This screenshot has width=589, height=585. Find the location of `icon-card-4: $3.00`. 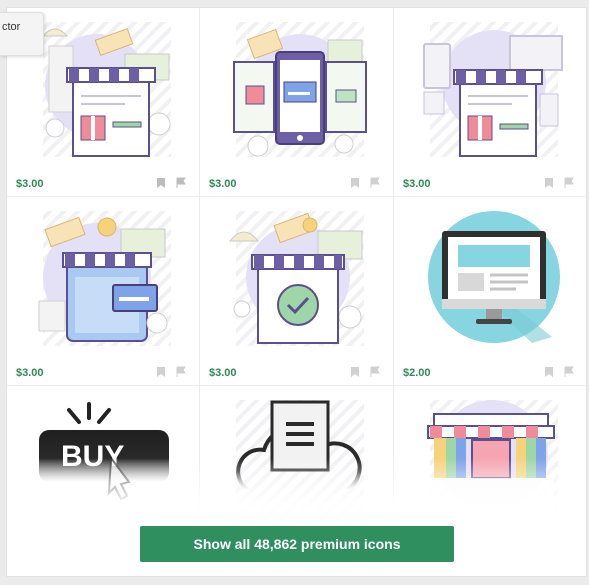

icon-card-4: $3.00 is located at coordinates (103, 291).